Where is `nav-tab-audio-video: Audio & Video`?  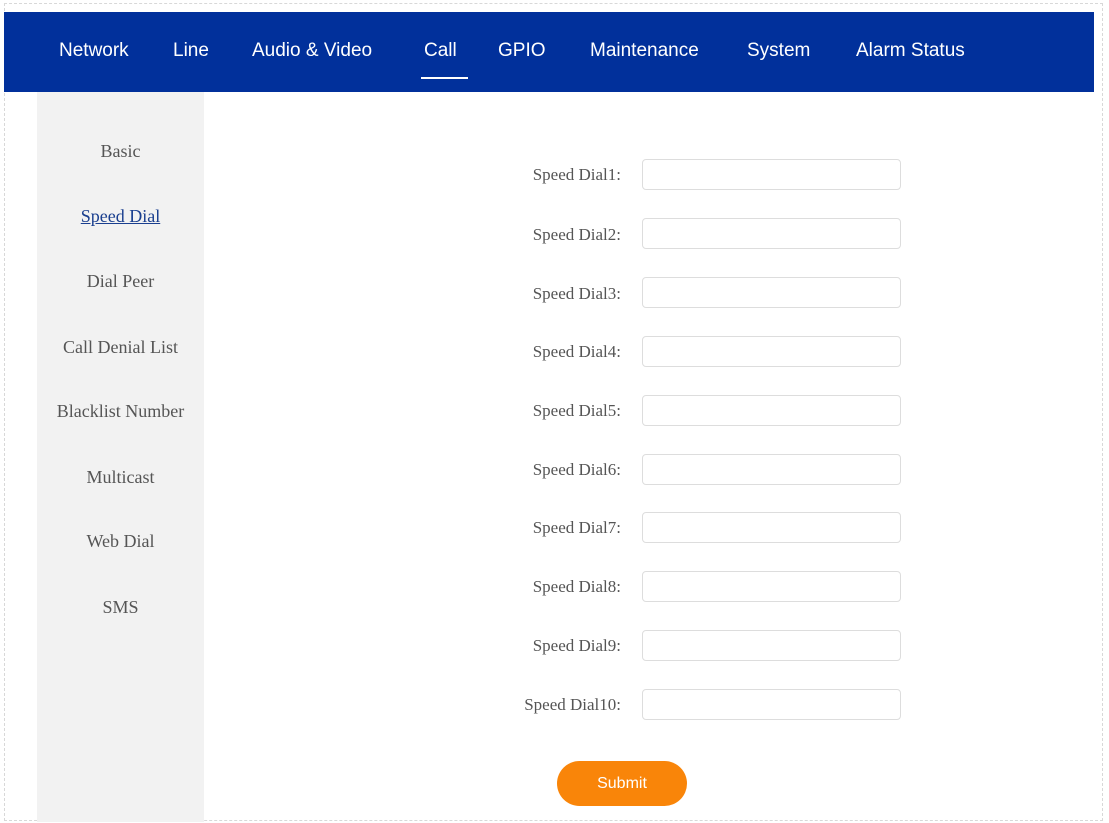
nav-tab-audio-video: Audio & Video is located at coordinates (312, 51).